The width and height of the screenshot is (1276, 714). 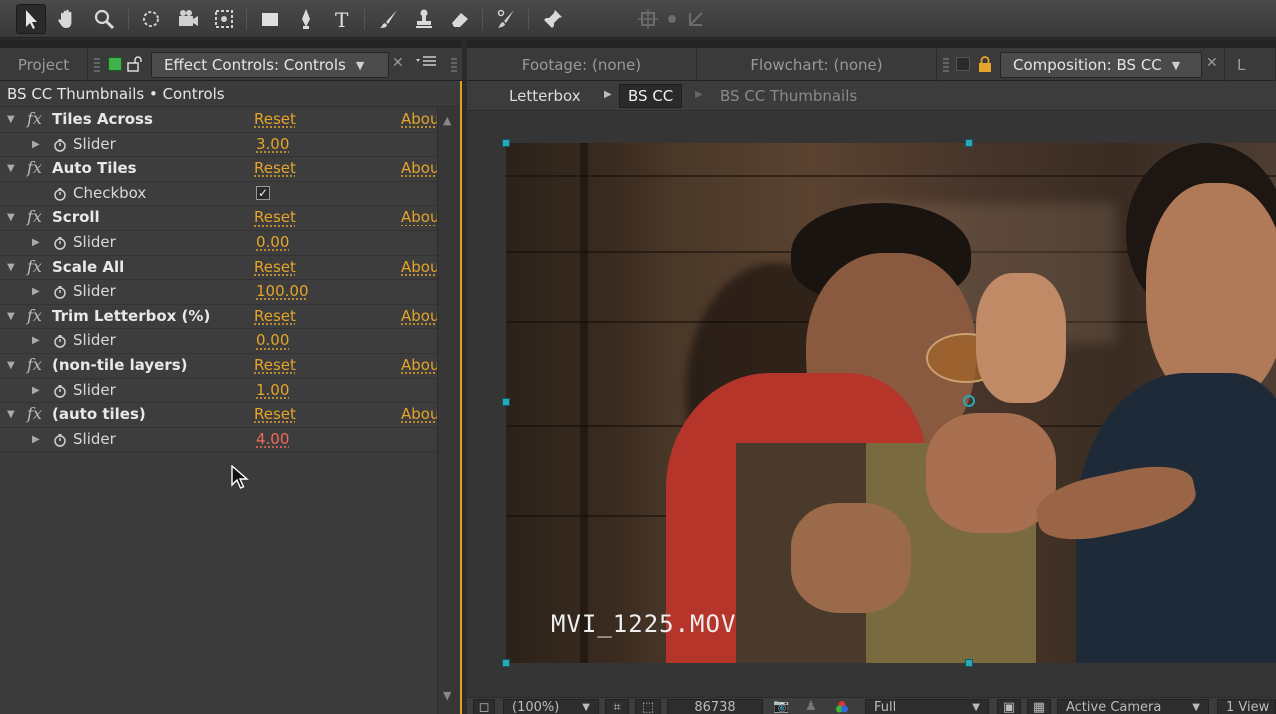 What do you see at coordinates (188, 19) in the screenshot?
I see `camera-tool-icon` at bounding box center [188, 19].